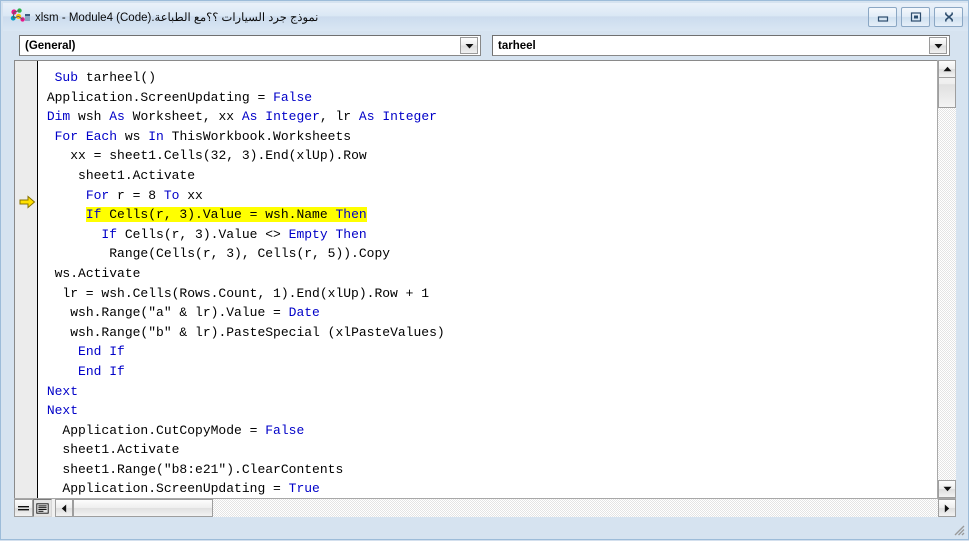 Image resolution: width=969 pixels, height=541 pixels. What do you see at coordinates (485, 45) in the screenshot?
I see `code-pane-toolbar: (General) tarheel` at bounding box center [485, 45].